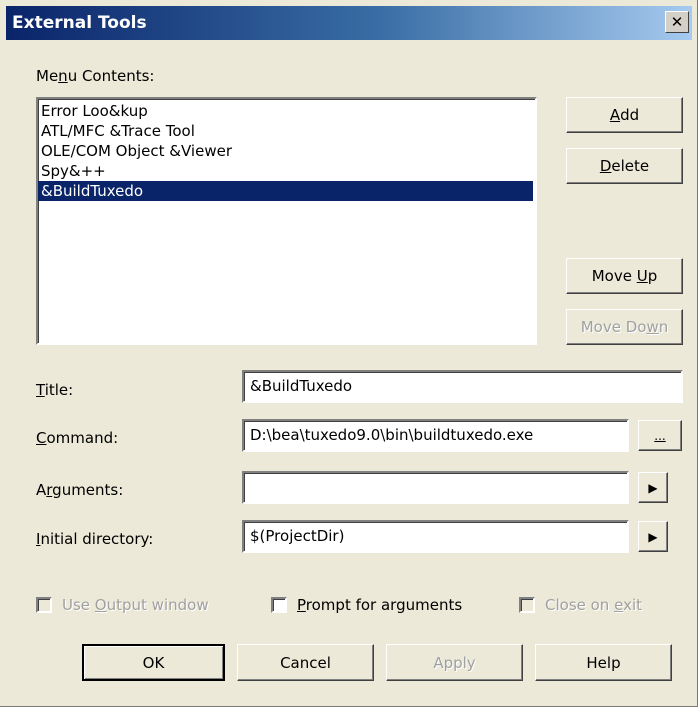  Describe the element at coordinates (286, 131) in the screenshot. I see `list-item: ATL/MFC &Trace Tool` at that location.